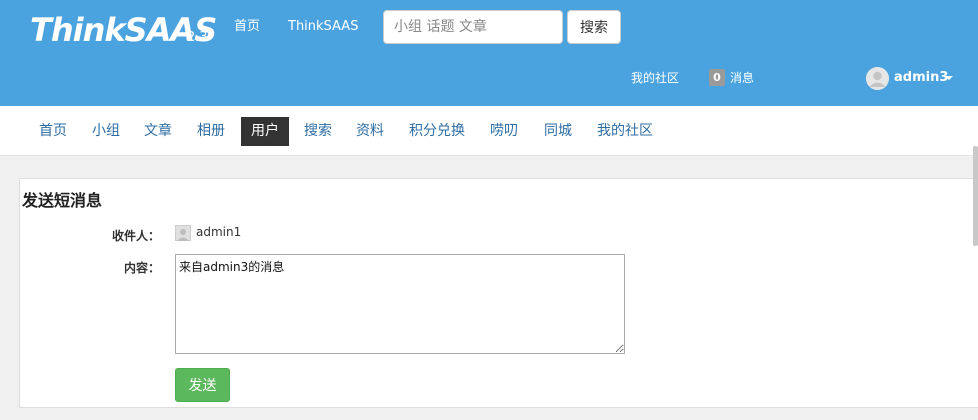 This screenshot has width=978, height=420. Describe the element at coordinates (594, 27) in the screenshot. I see `search-button: 搜索` at that location.